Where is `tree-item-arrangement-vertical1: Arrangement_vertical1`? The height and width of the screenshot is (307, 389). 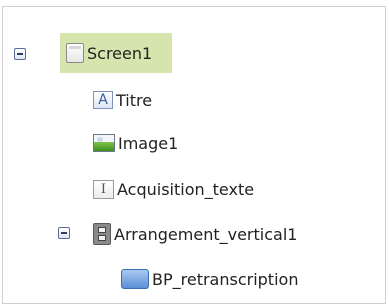
tree-item-arrangement-vertical1: Arrangement_vertical1 is located at coordinates (195, 234).